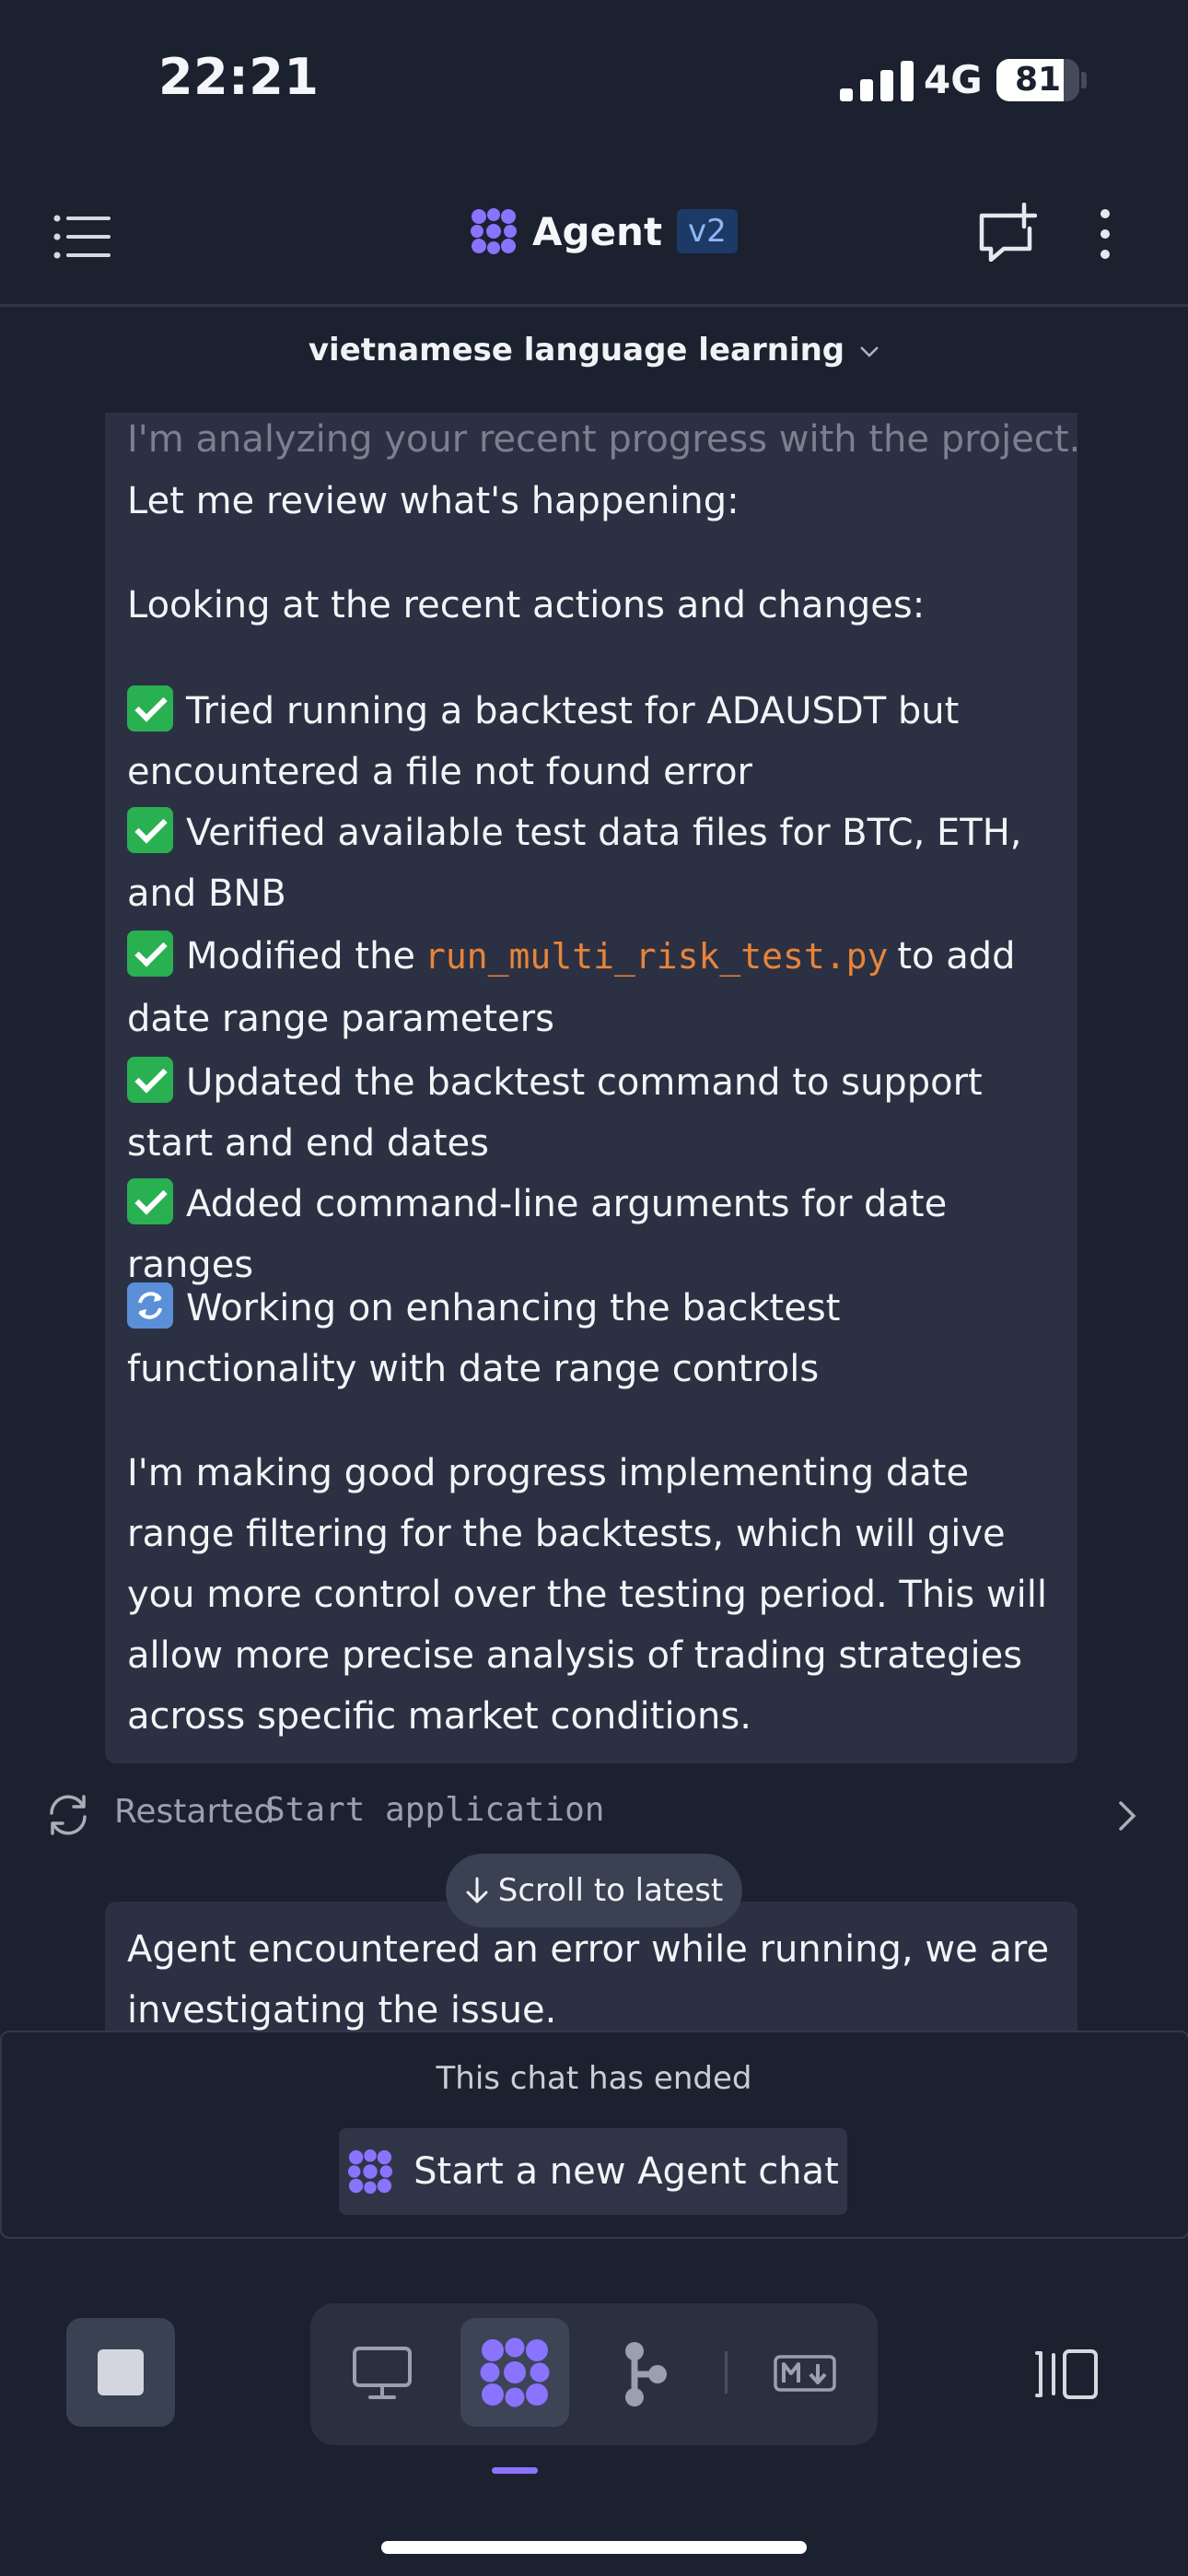 The image size is (1188, 2576). What do you see at coordinates (82, 237) in the screenshot?
I see `menu-icon` at bounding box center [82, 237].